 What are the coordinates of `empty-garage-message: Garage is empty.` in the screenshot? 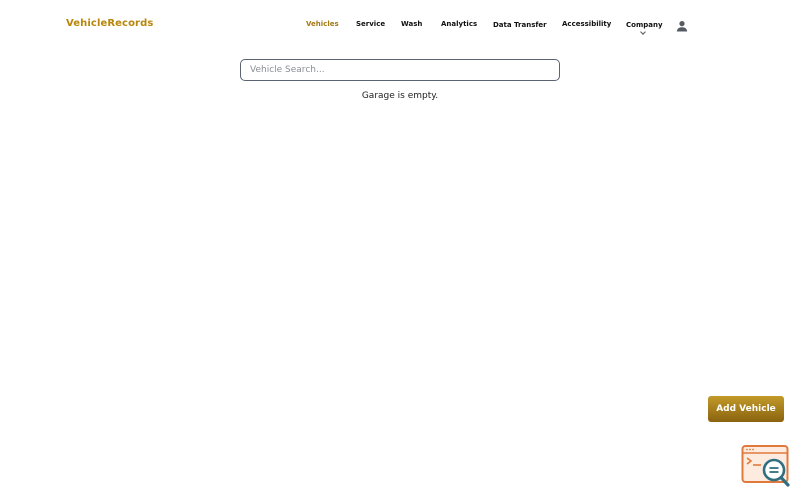 It's located at (400, 96).